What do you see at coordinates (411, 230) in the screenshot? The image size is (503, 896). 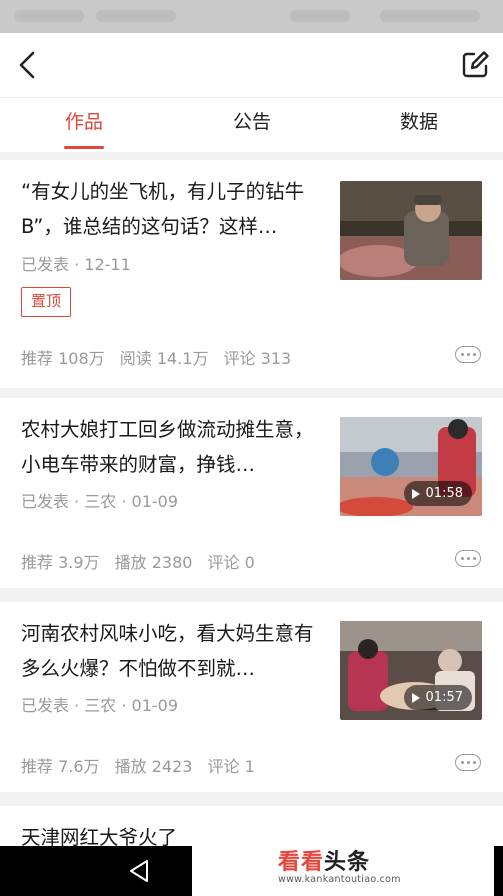 I see `article-thumbnail` at bounding box center [411, 230].